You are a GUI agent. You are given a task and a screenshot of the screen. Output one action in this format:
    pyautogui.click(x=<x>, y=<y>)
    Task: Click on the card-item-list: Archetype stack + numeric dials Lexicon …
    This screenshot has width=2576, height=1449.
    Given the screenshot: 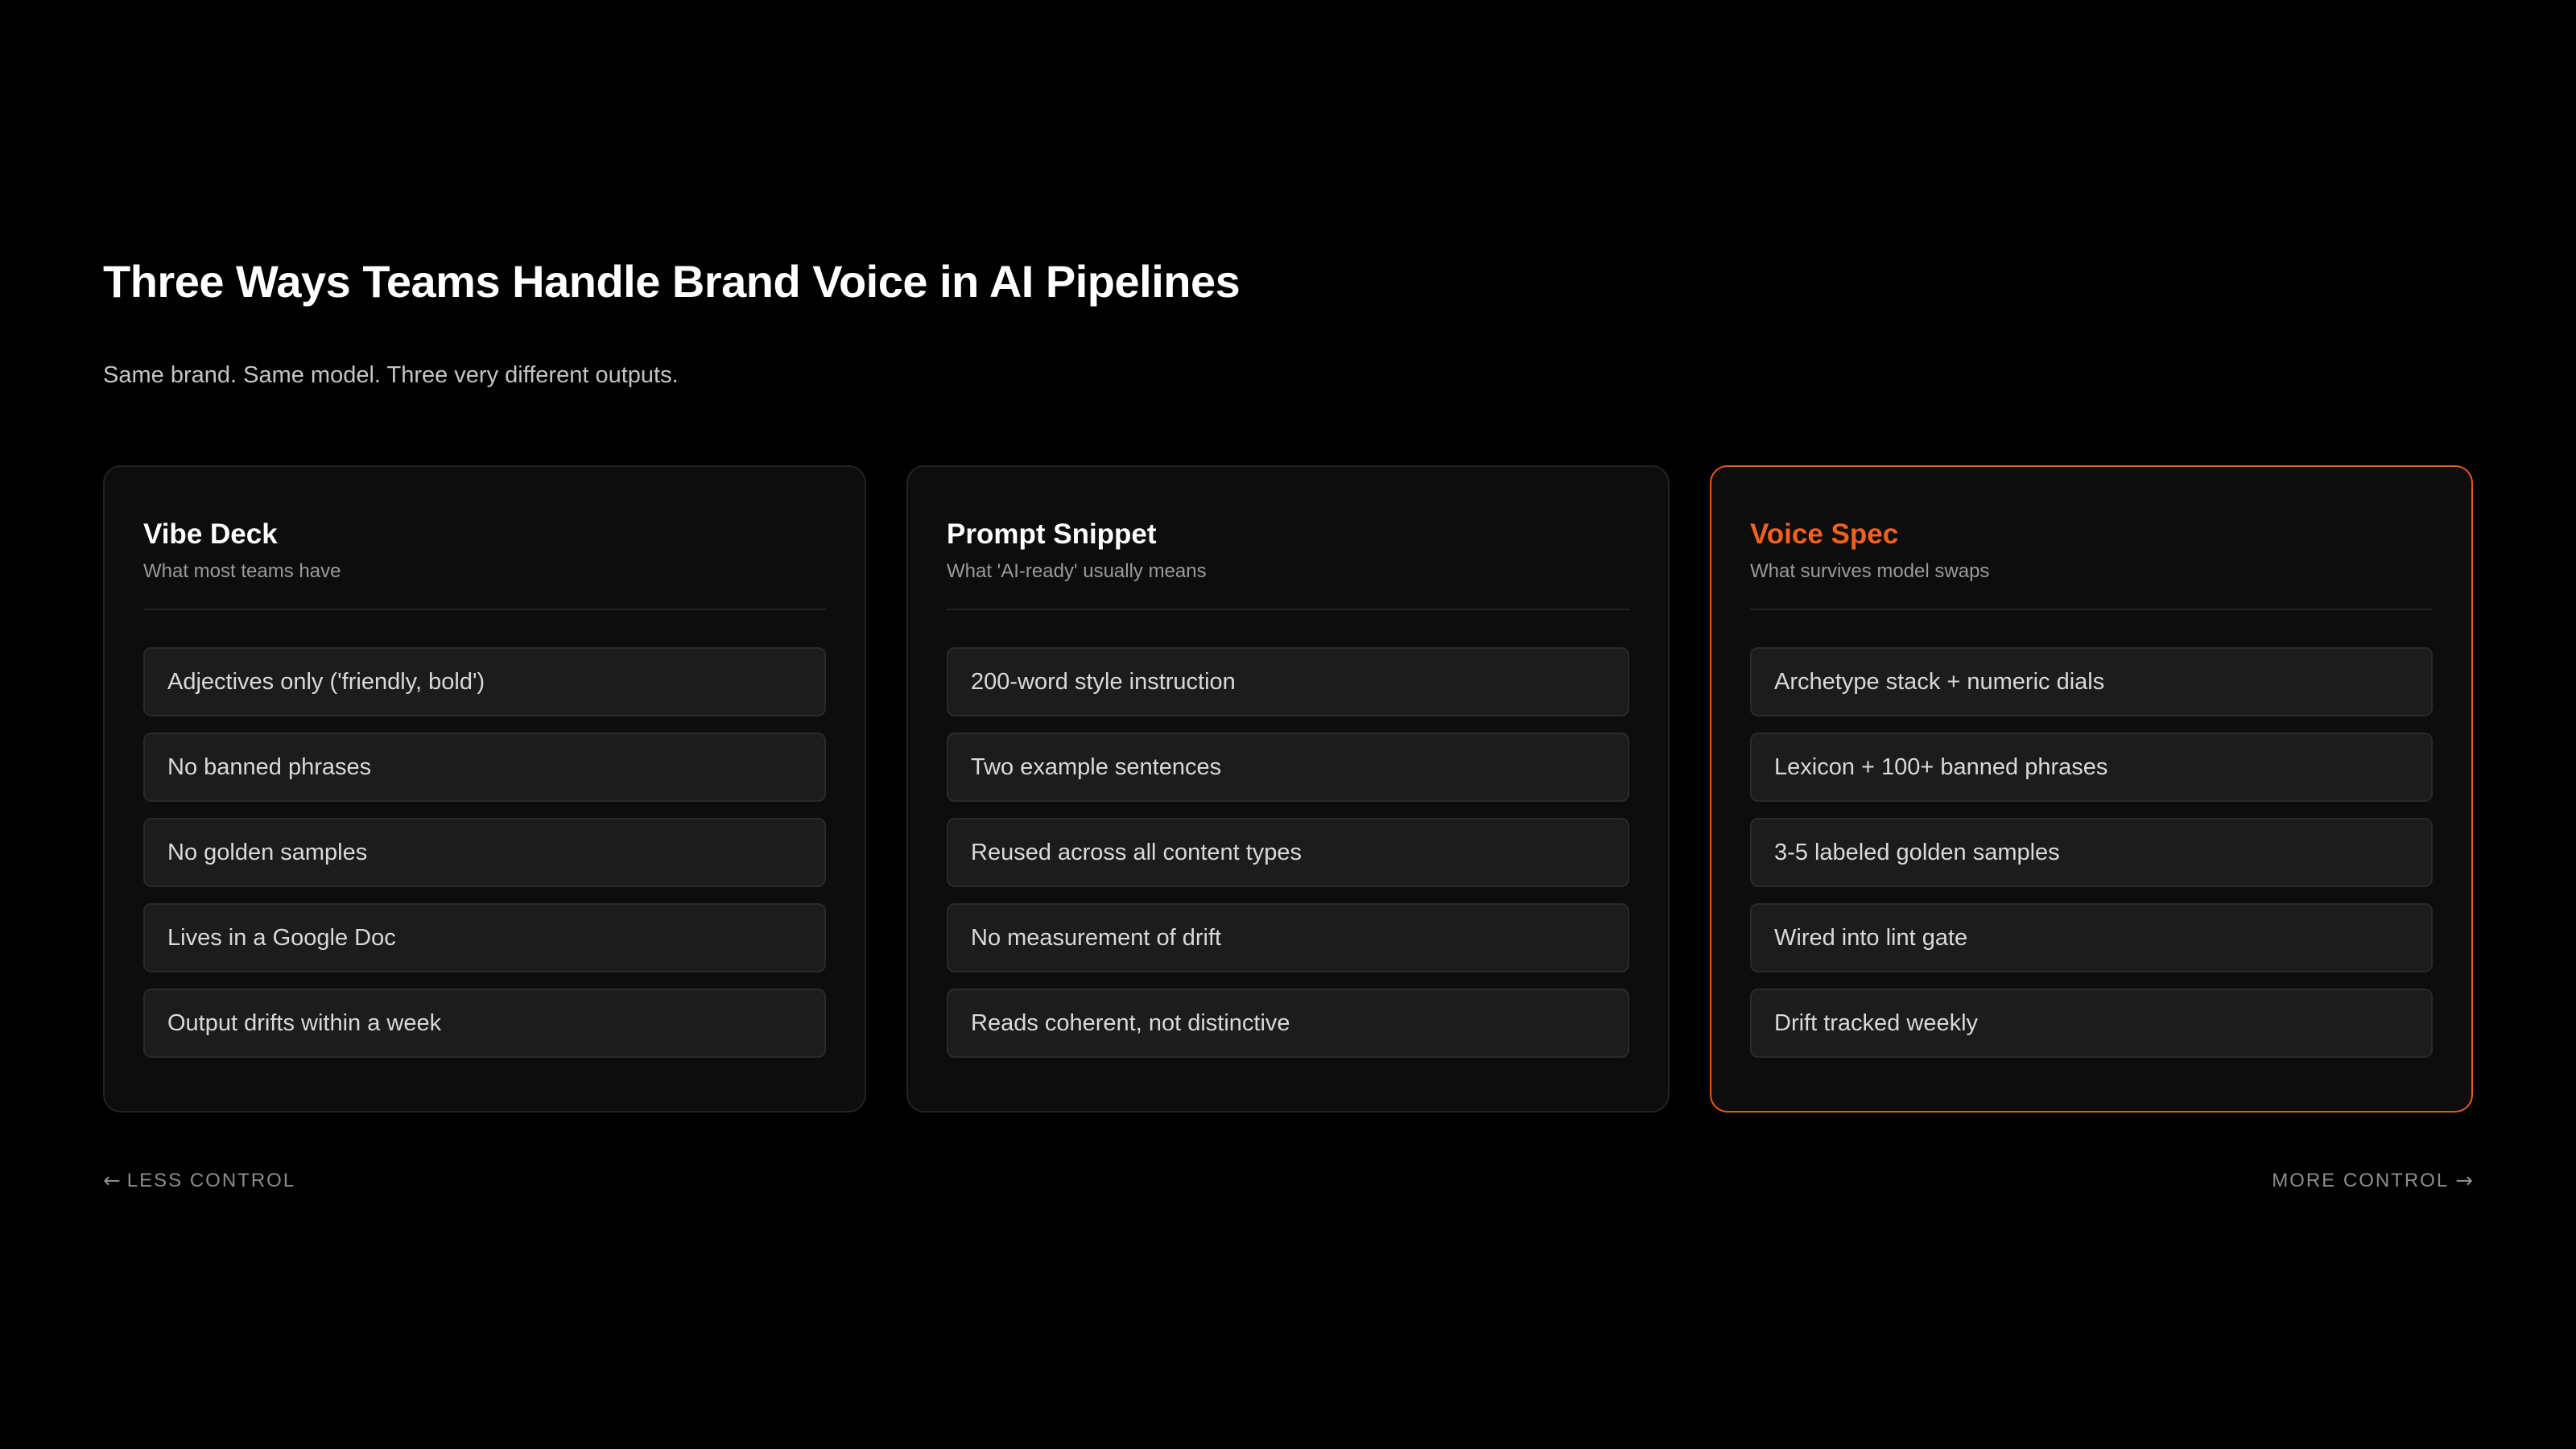 What is the action you would take?
    pyautogui.click(x=2091, y=852)
    